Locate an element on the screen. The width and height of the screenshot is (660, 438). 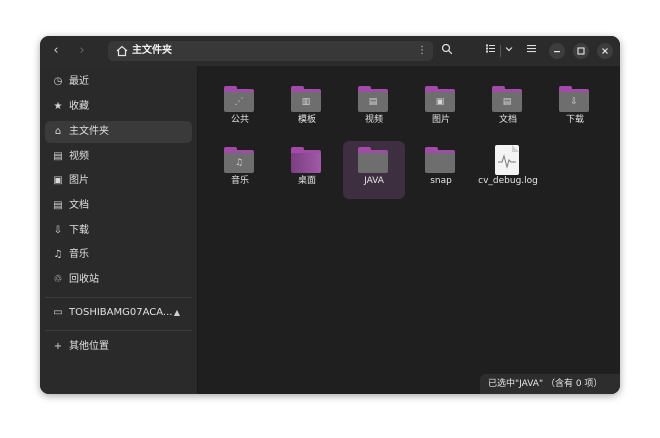
drive-icon: ▭ is located at coordinates (58, 312).